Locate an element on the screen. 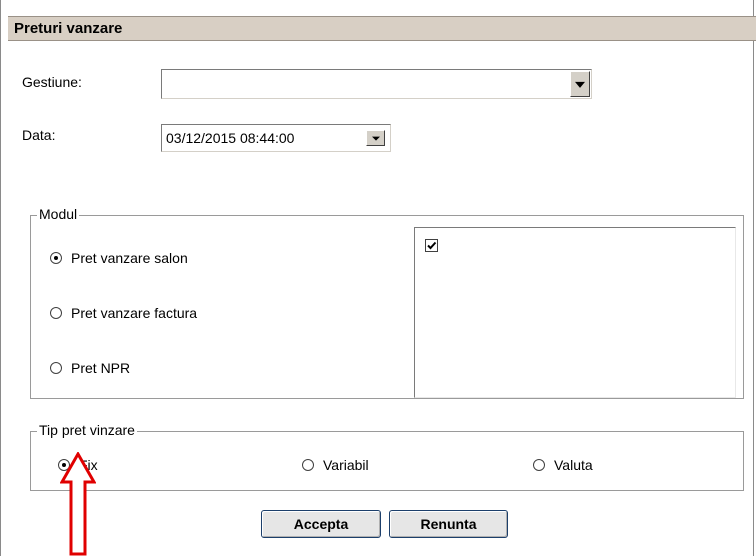 The height and width of the screenshot is (556, 756). cancel-button: Renunta is located at coordinates (448, 524).